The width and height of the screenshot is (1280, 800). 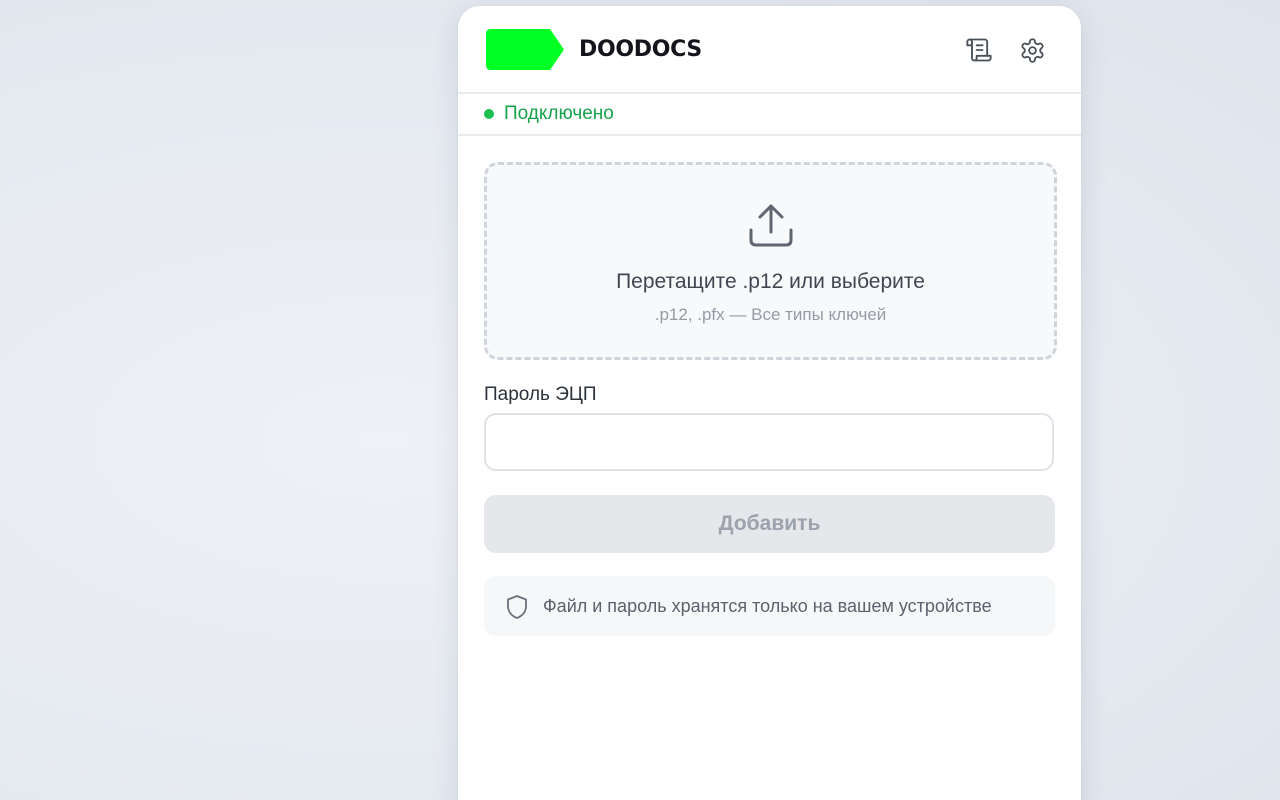 I want to click on password-input, so click(x=769, y=442).